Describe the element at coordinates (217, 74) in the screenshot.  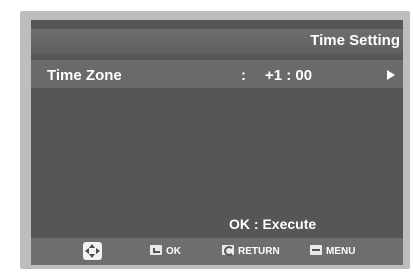
I see `menu-item-time-zone: Time Zone : +1 : 00` at that location.